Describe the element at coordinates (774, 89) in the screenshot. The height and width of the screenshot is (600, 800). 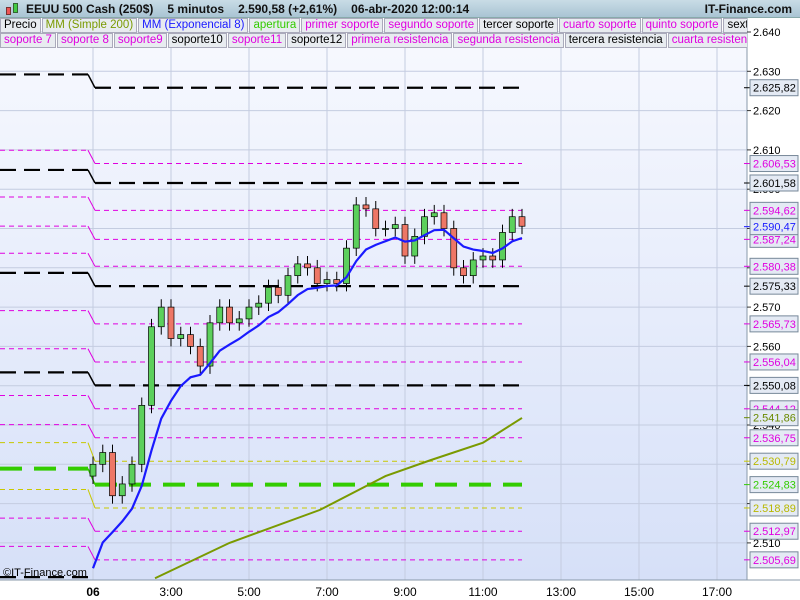
I see `value-label: 2.625,82` at that location.